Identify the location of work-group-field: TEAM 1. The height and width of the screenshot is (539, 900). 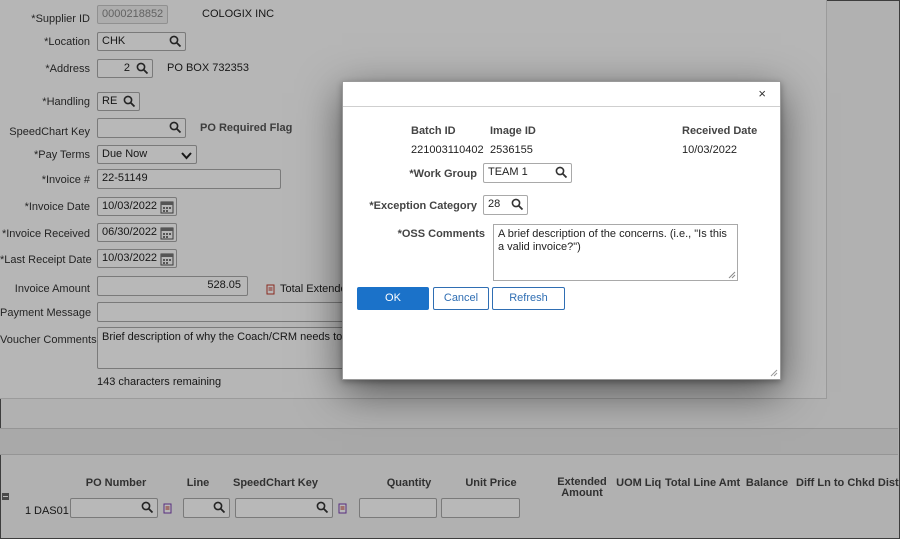
(527, 173).